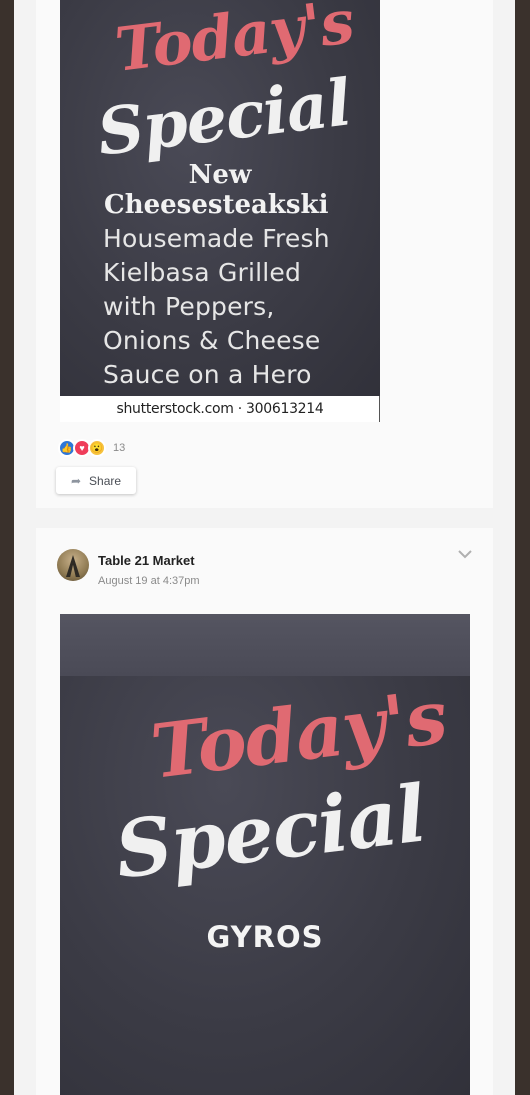 The height and width of the screenshot is (1095, 530). I want to click on description-line: Kielbasa Grilled, so click(202, 272).